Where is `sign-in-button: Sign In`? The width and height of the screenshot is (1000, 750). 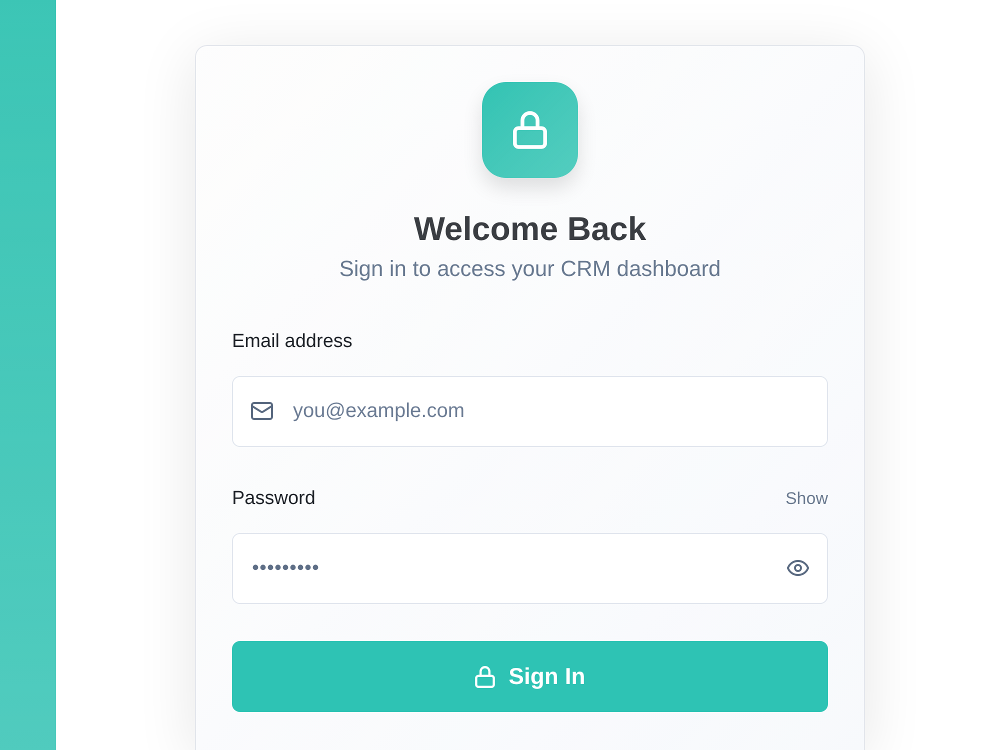
sign-in-button: Sign In is located at coordinates (530, 676).